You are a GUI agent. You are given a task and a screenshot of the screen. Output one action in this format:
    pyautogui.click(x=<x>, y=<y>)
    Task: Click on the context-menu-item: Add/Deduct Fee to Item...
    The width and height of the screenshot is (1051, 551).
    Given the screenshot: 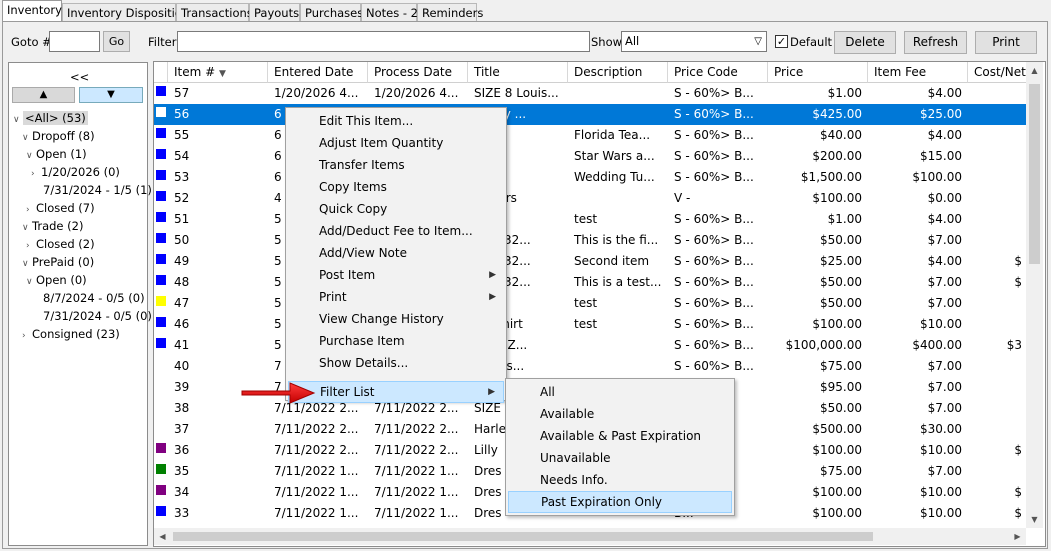 What is the action you would take?
    pyautogui.click(x=396, y=231)
    